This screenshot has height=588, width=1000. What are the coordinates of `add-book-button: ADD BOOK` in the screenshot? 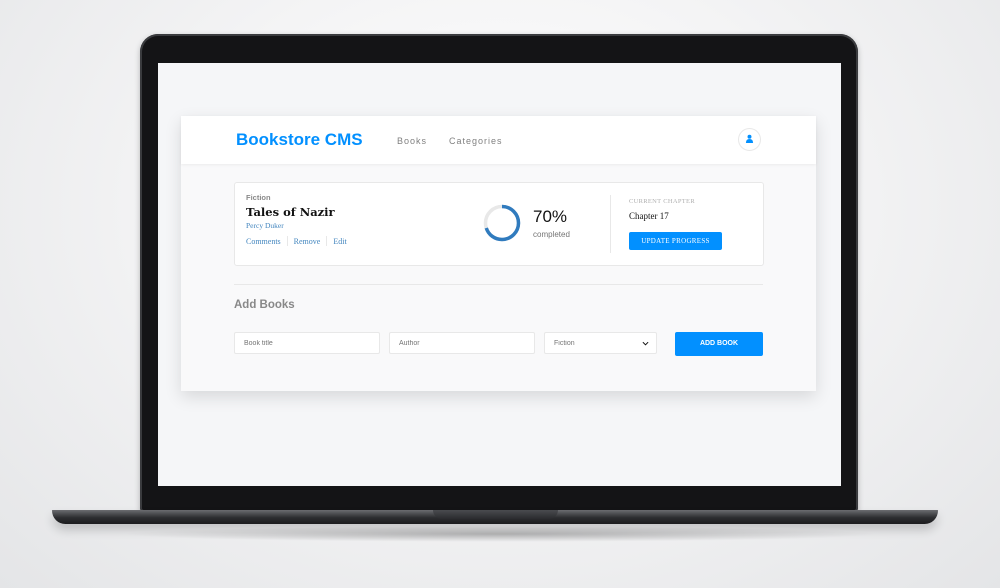 It's located at (719, 344).